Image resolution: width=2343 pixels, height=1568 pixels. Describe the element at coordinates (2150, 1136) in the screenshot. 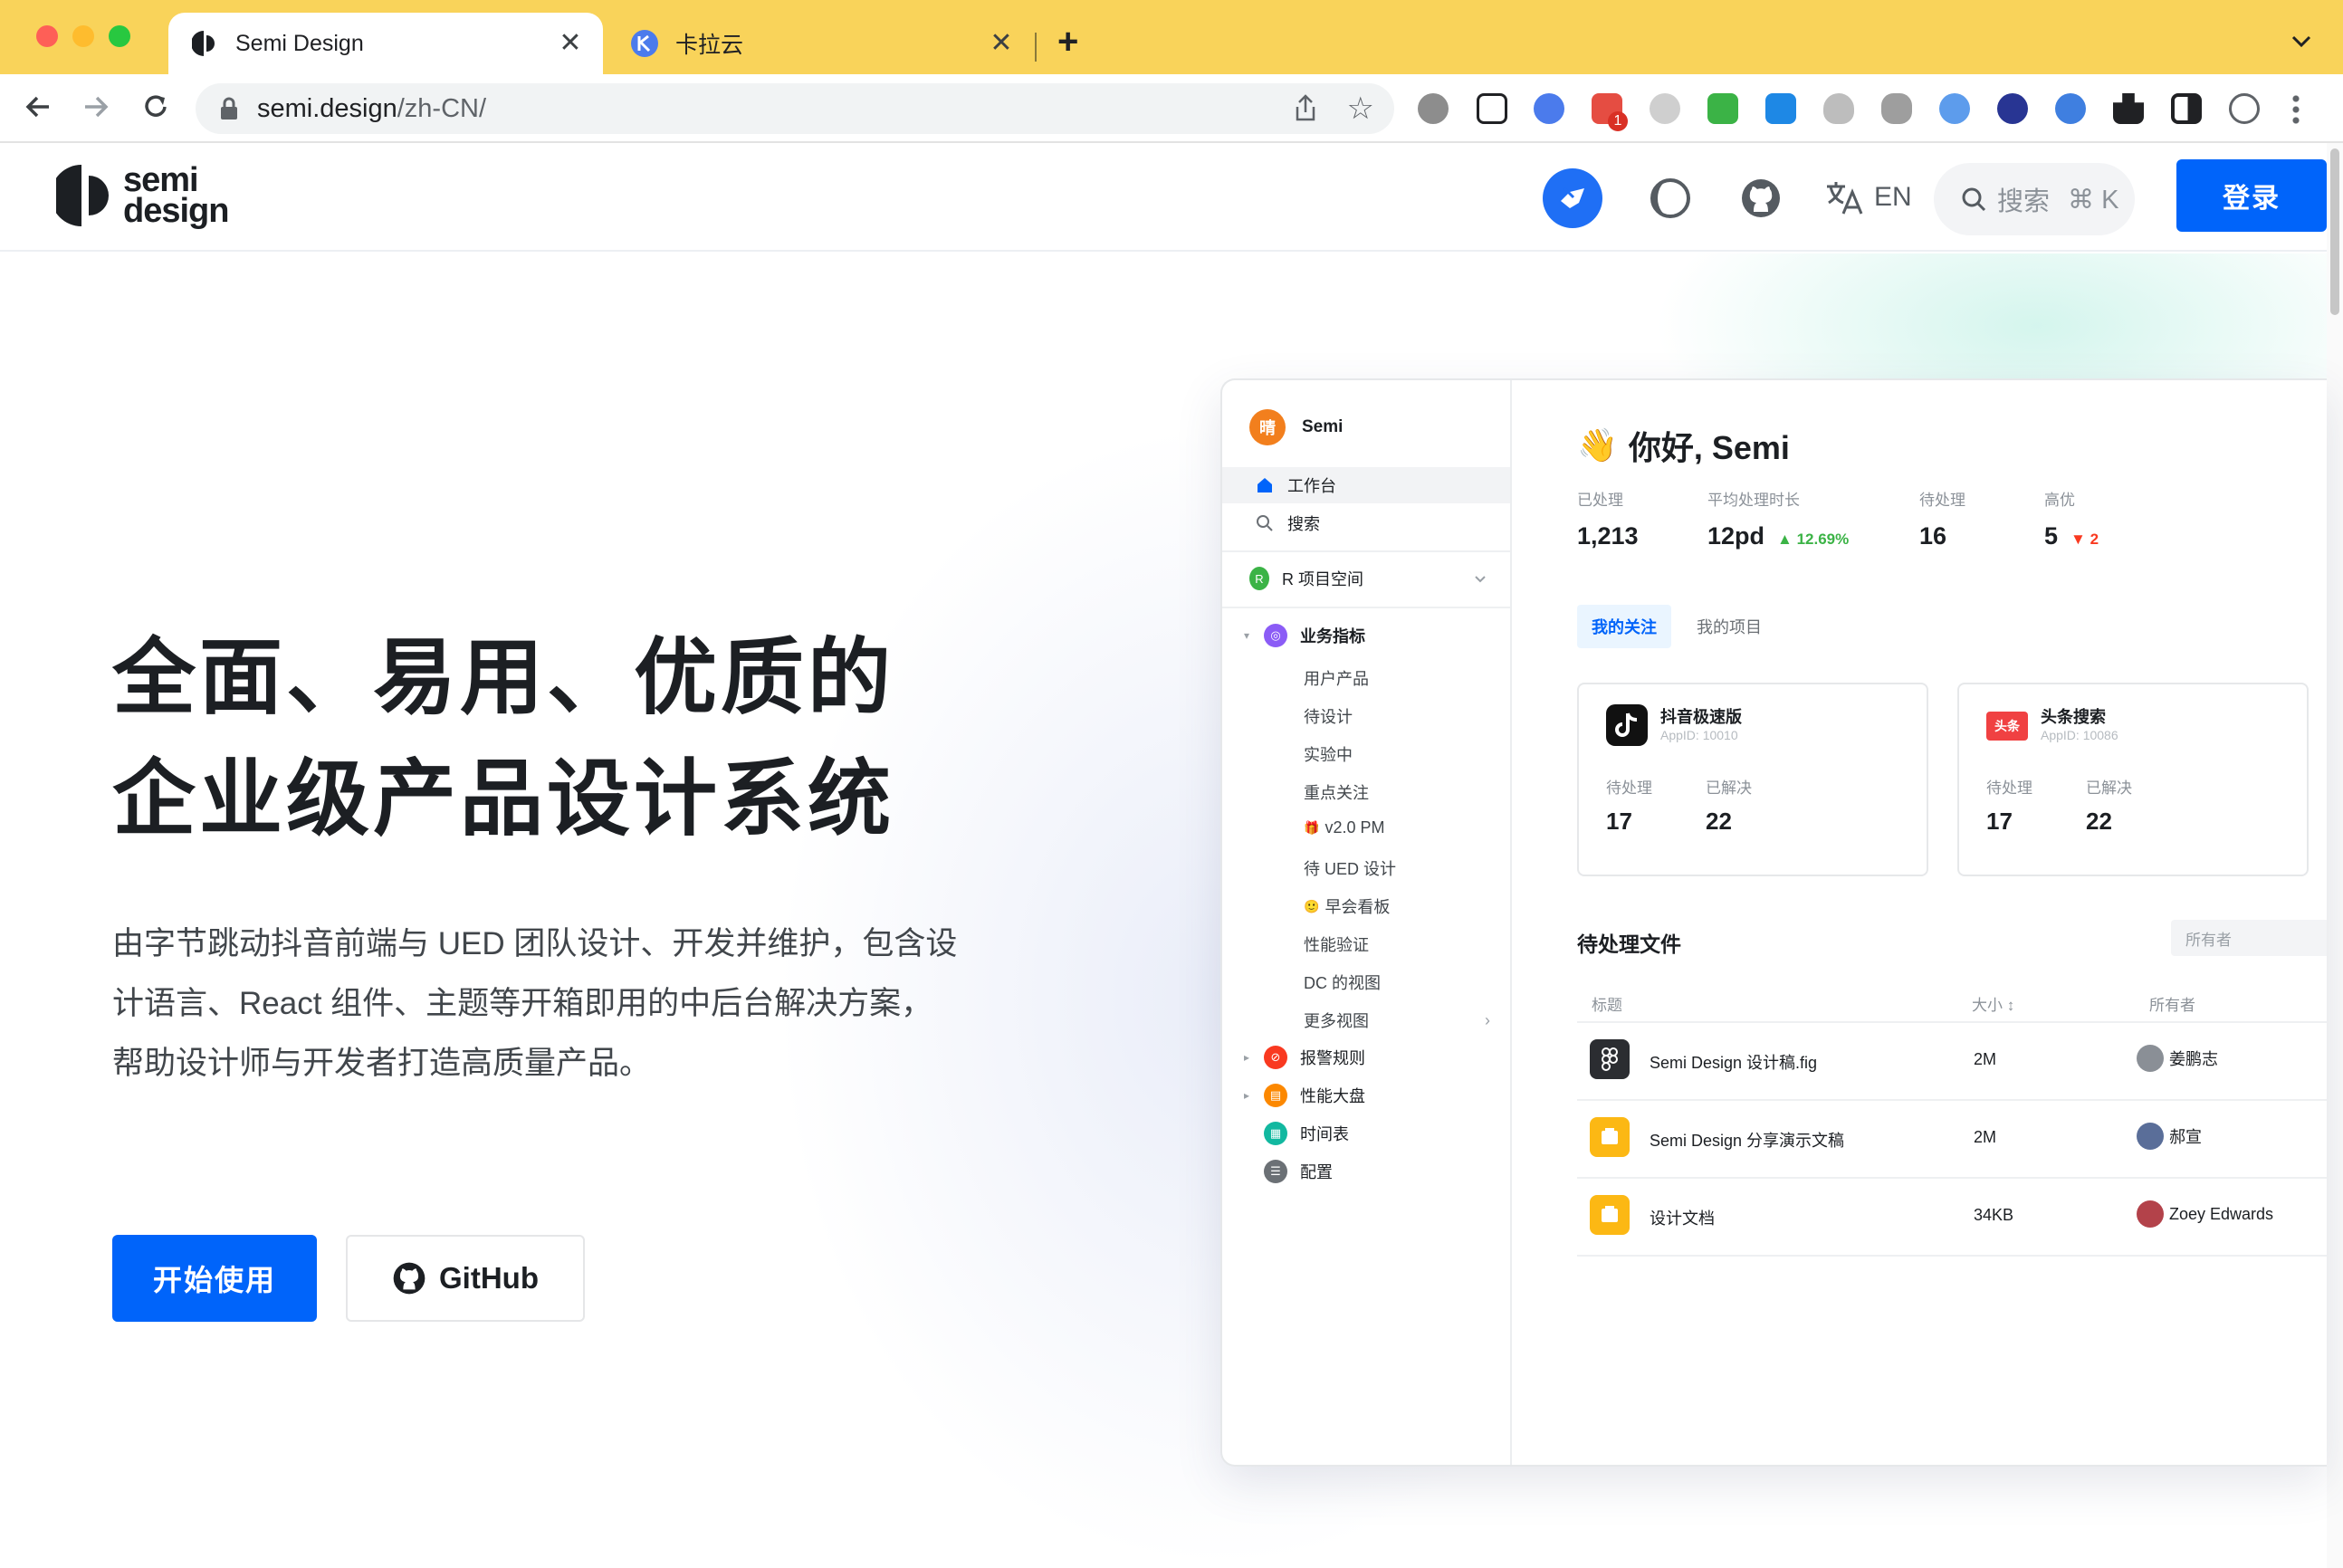

I see `avatar` at that location.